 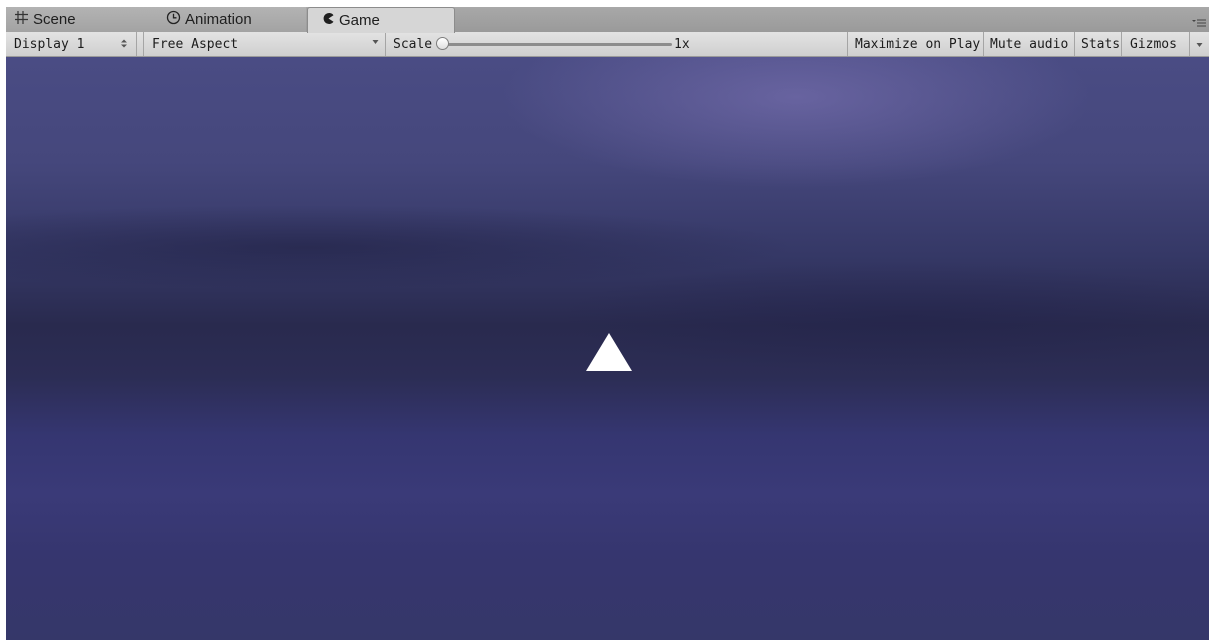 I want to click on tab-scene-label: Scene, so click(x=54, y=19).